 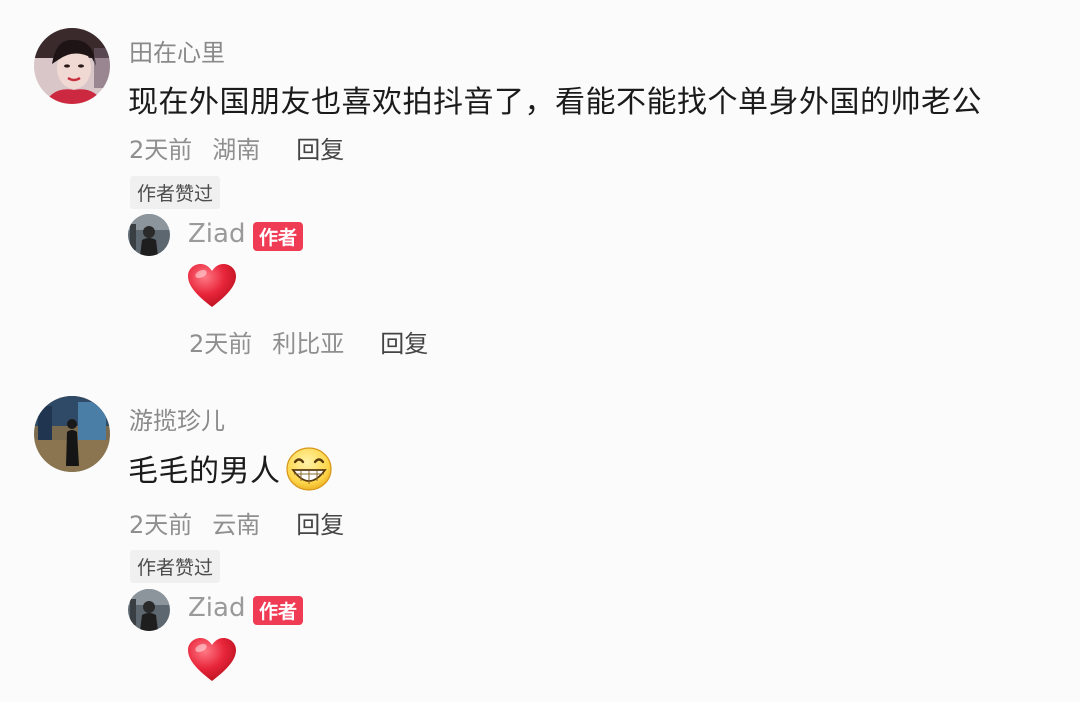 I want to click on comment-text-content: 毛毛的男人, so click(x=204, y=471).